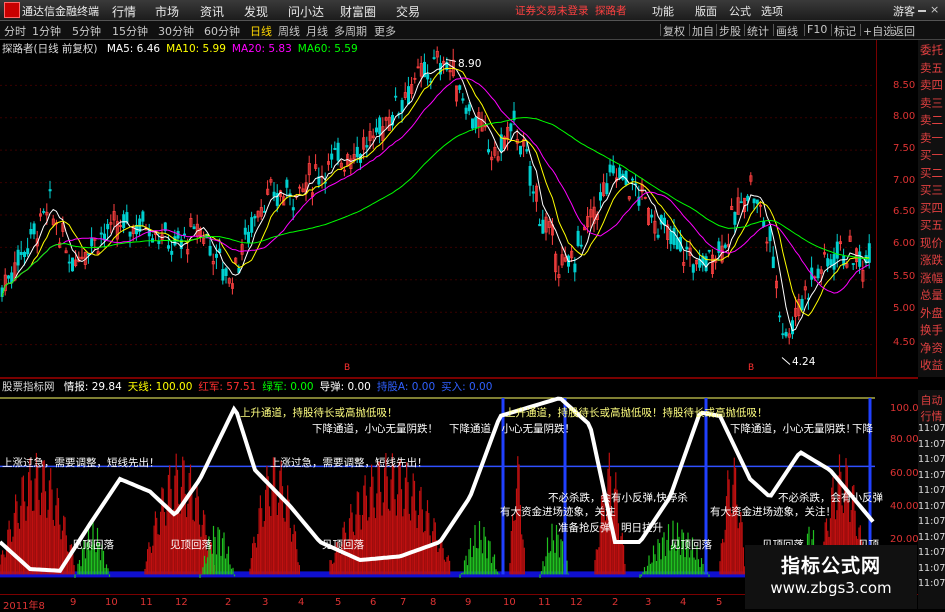 This screenshot has height=612, width=945. What do you see at coordinates (904, 116) in the screenshot?
I see `price-tick: 8.00` at bounding box center [904, 116].